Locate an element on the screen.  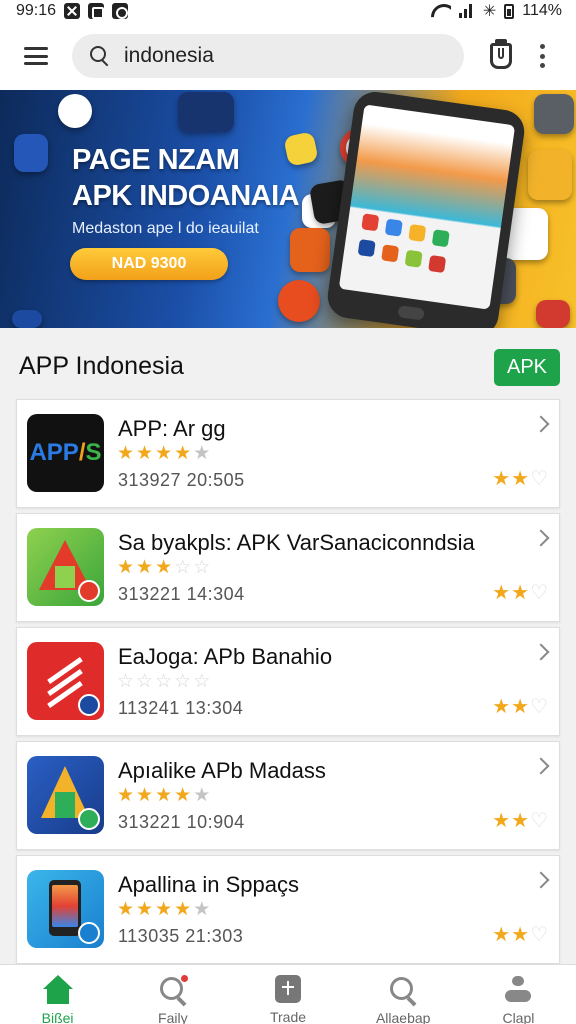
avatar-app-icon is located at coordinates (550, 175).